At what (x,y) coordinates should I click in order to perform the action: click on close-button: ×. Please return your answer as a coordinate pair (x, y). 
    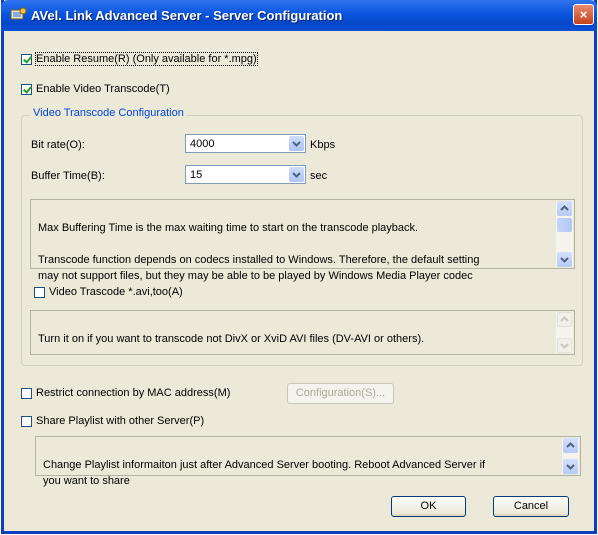
    Looking at the image, I should click on (583, 14).